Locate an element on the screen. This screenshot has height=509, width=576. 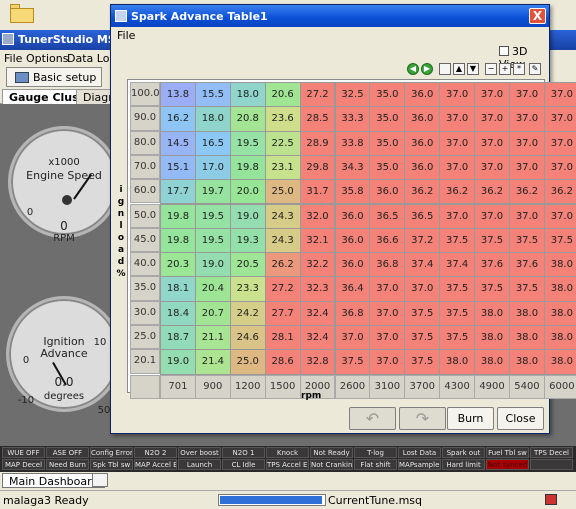
table-cell: 18.0 is located at coordinates (247, 95).